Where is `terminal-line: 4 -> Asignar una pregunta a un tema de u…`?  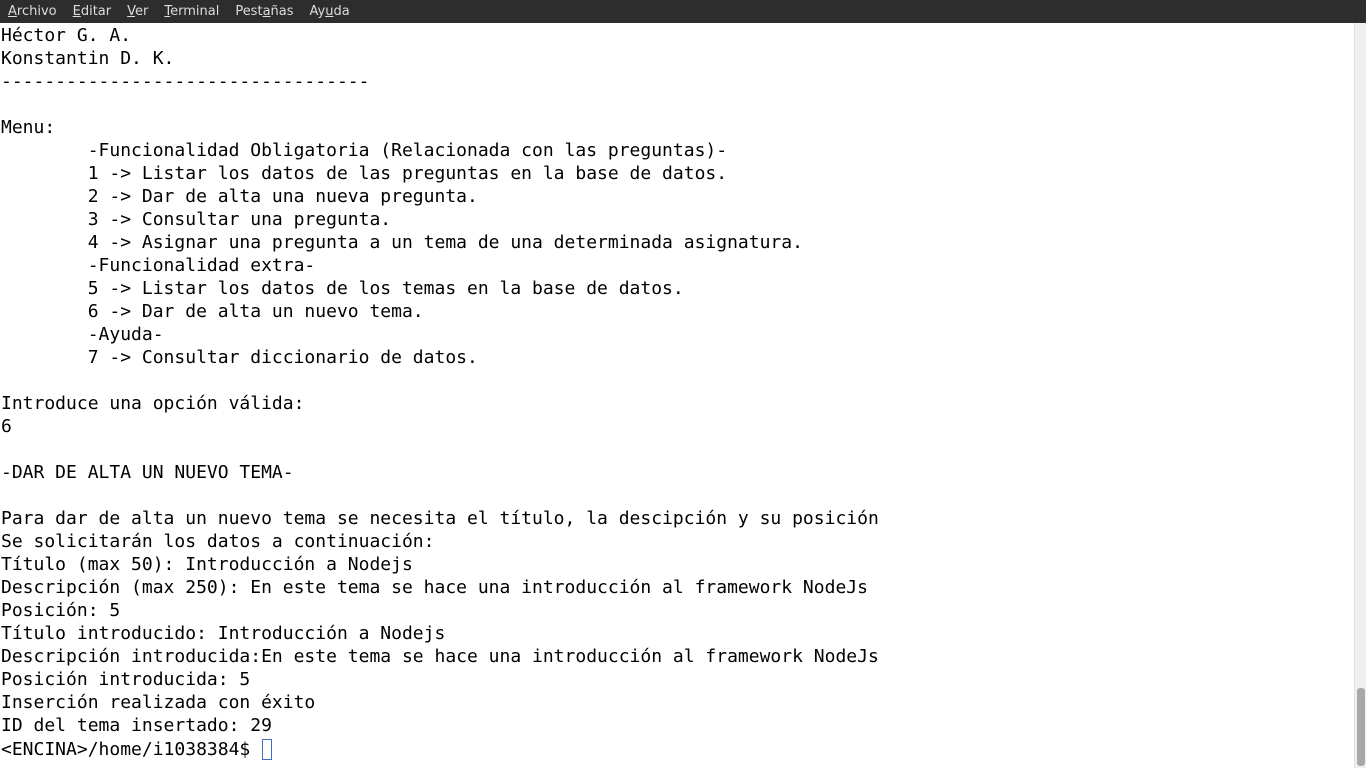
terminal-line: 4 -> Asignar una pregunta a un tema de u… is located at coordinates (402, 242).